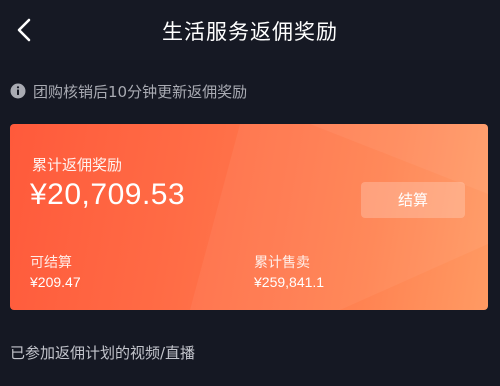 The height and width of the screenshot is (386, 500). Describe the element at coordinates (289, 282) in the screenshot. I see `total-sales-value: ¥259,841.1` at that location.